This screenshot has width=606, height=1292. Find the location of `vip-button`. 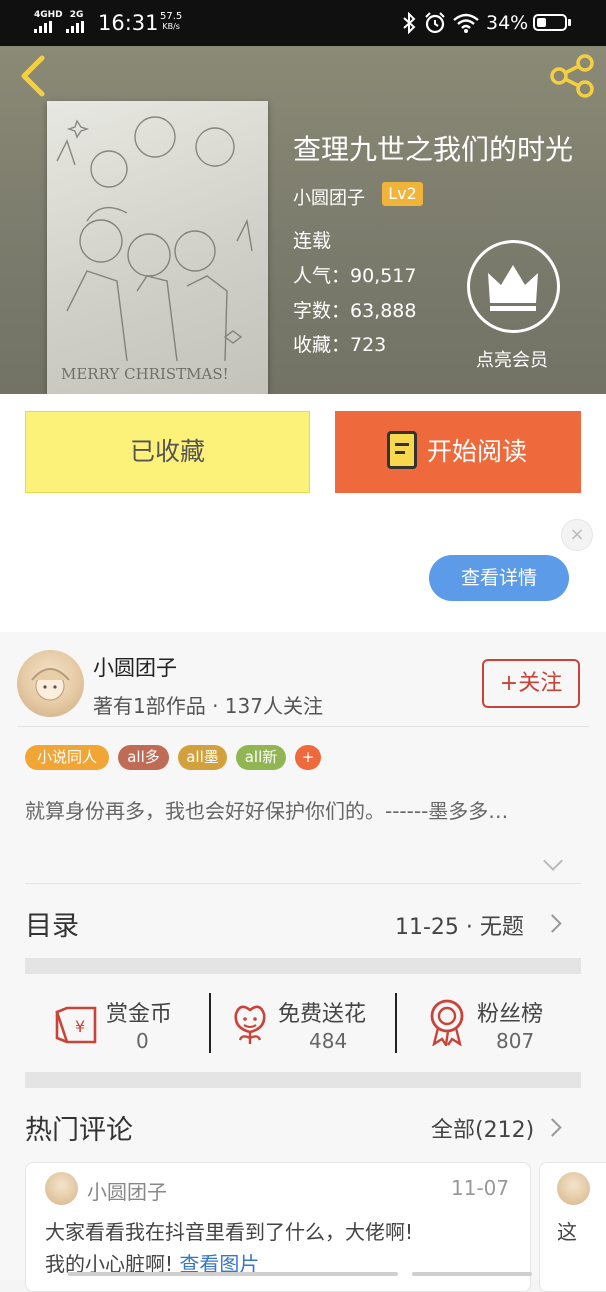

vip-button is located at coordinates (513, 286).